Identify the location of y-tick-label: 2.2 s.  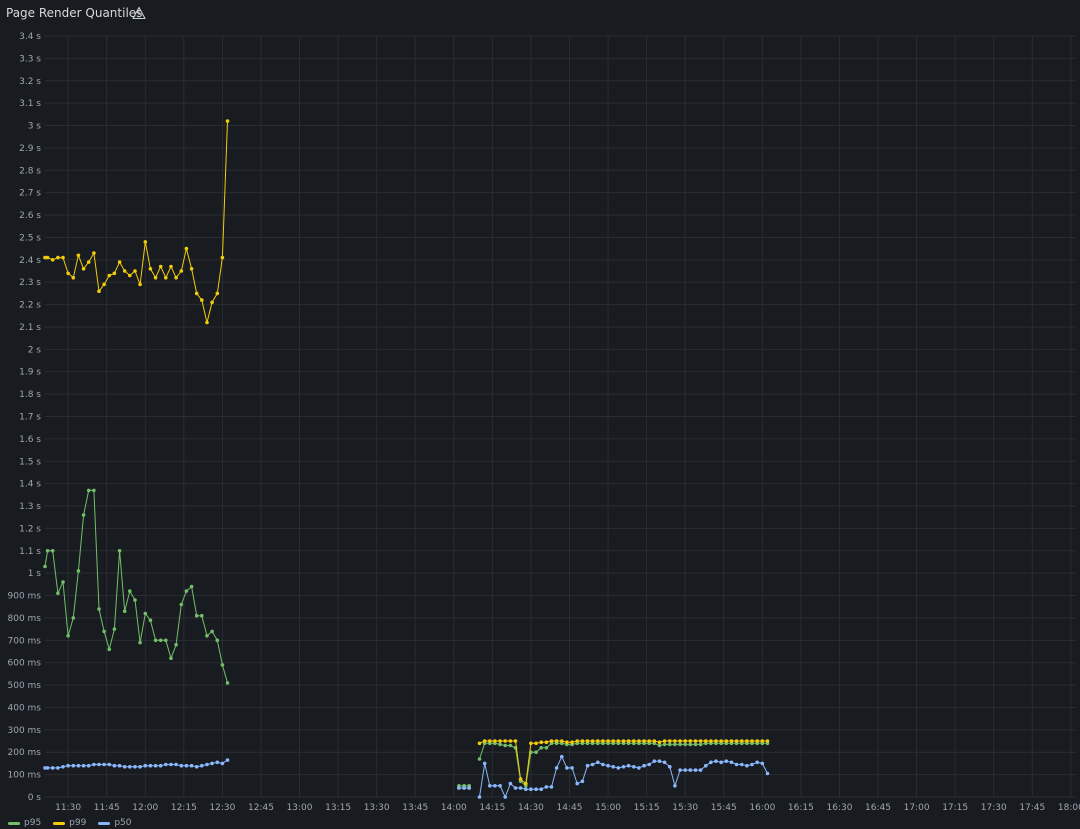
(30, 306).